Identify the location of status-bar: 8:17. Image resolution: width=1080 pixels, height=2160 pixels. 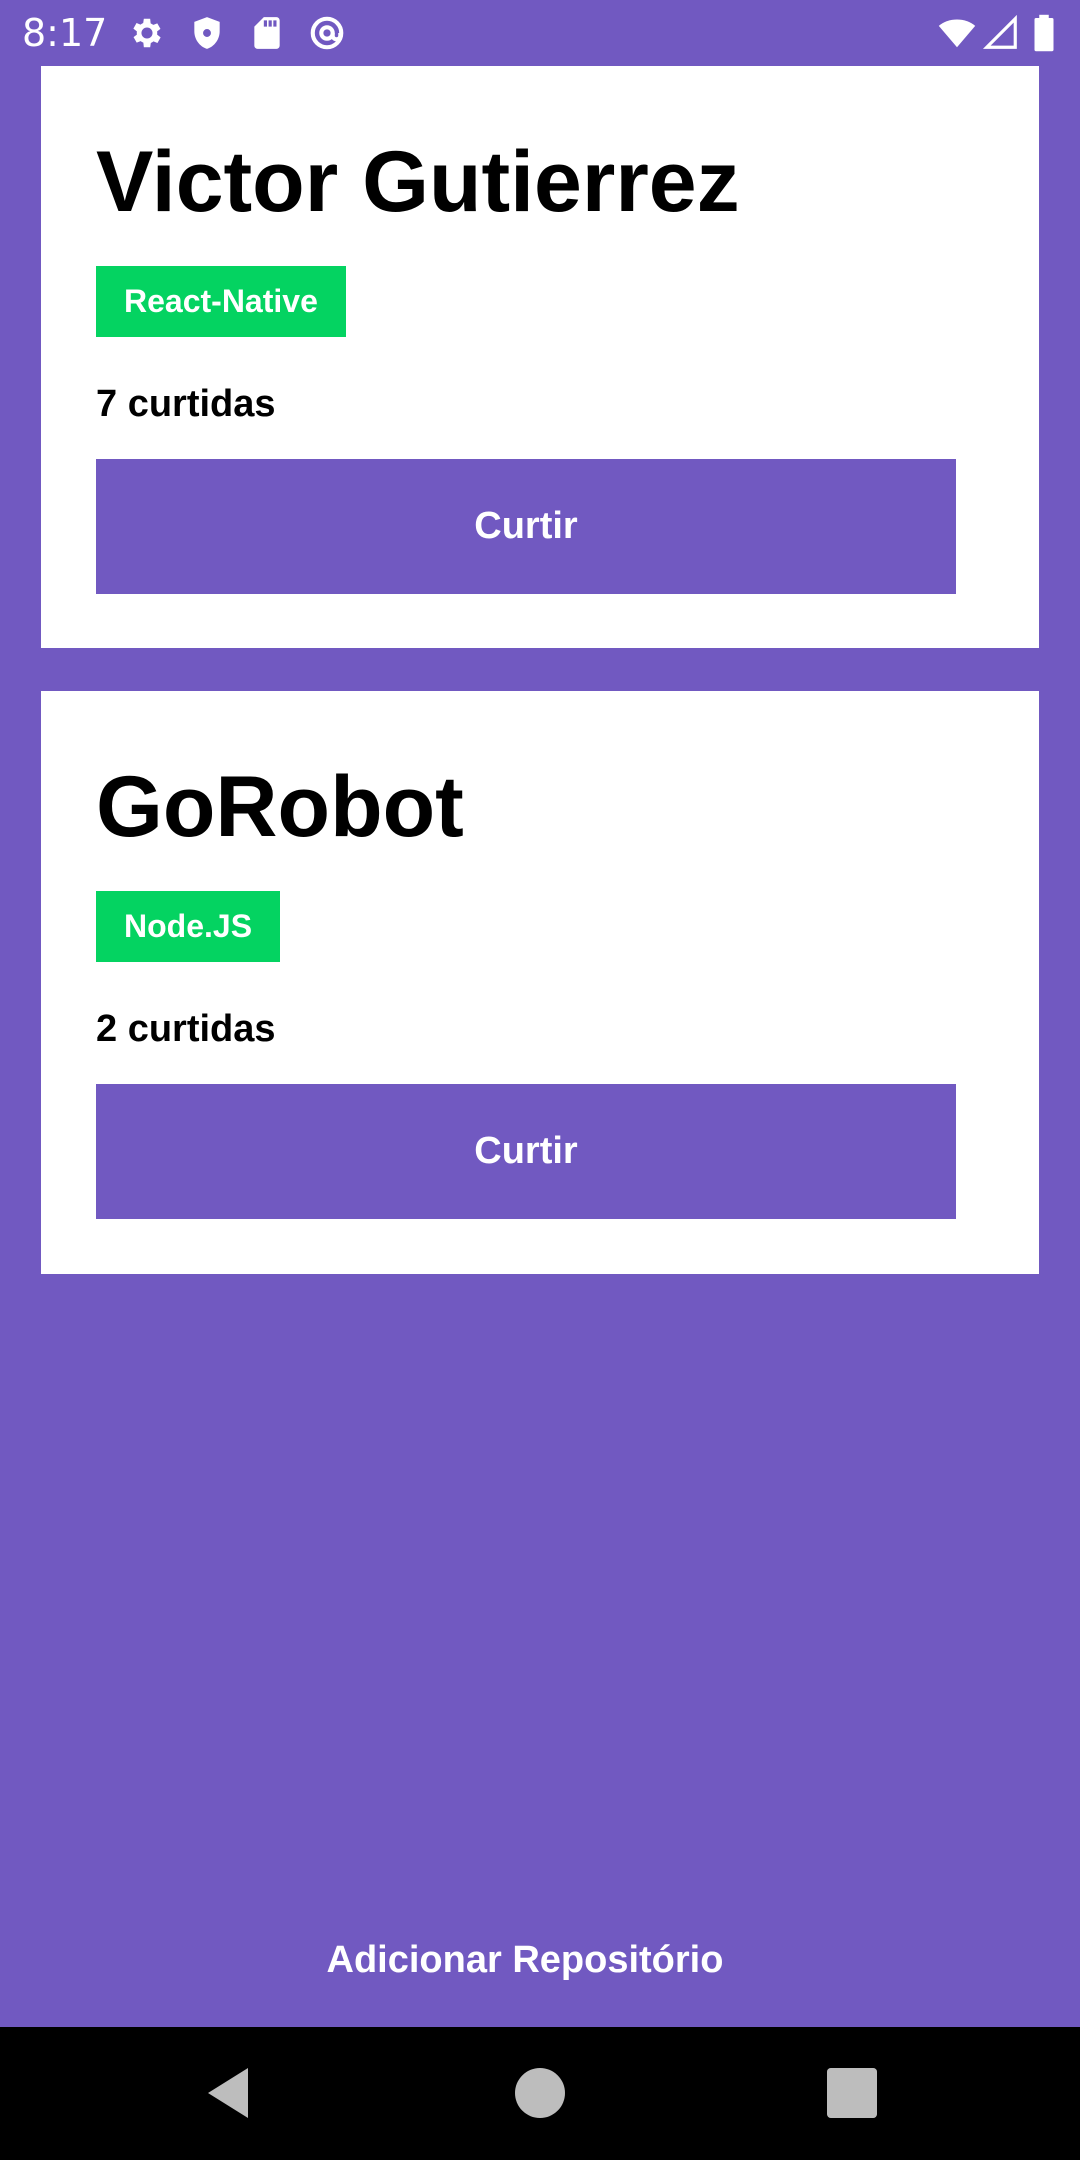
(540, 33).